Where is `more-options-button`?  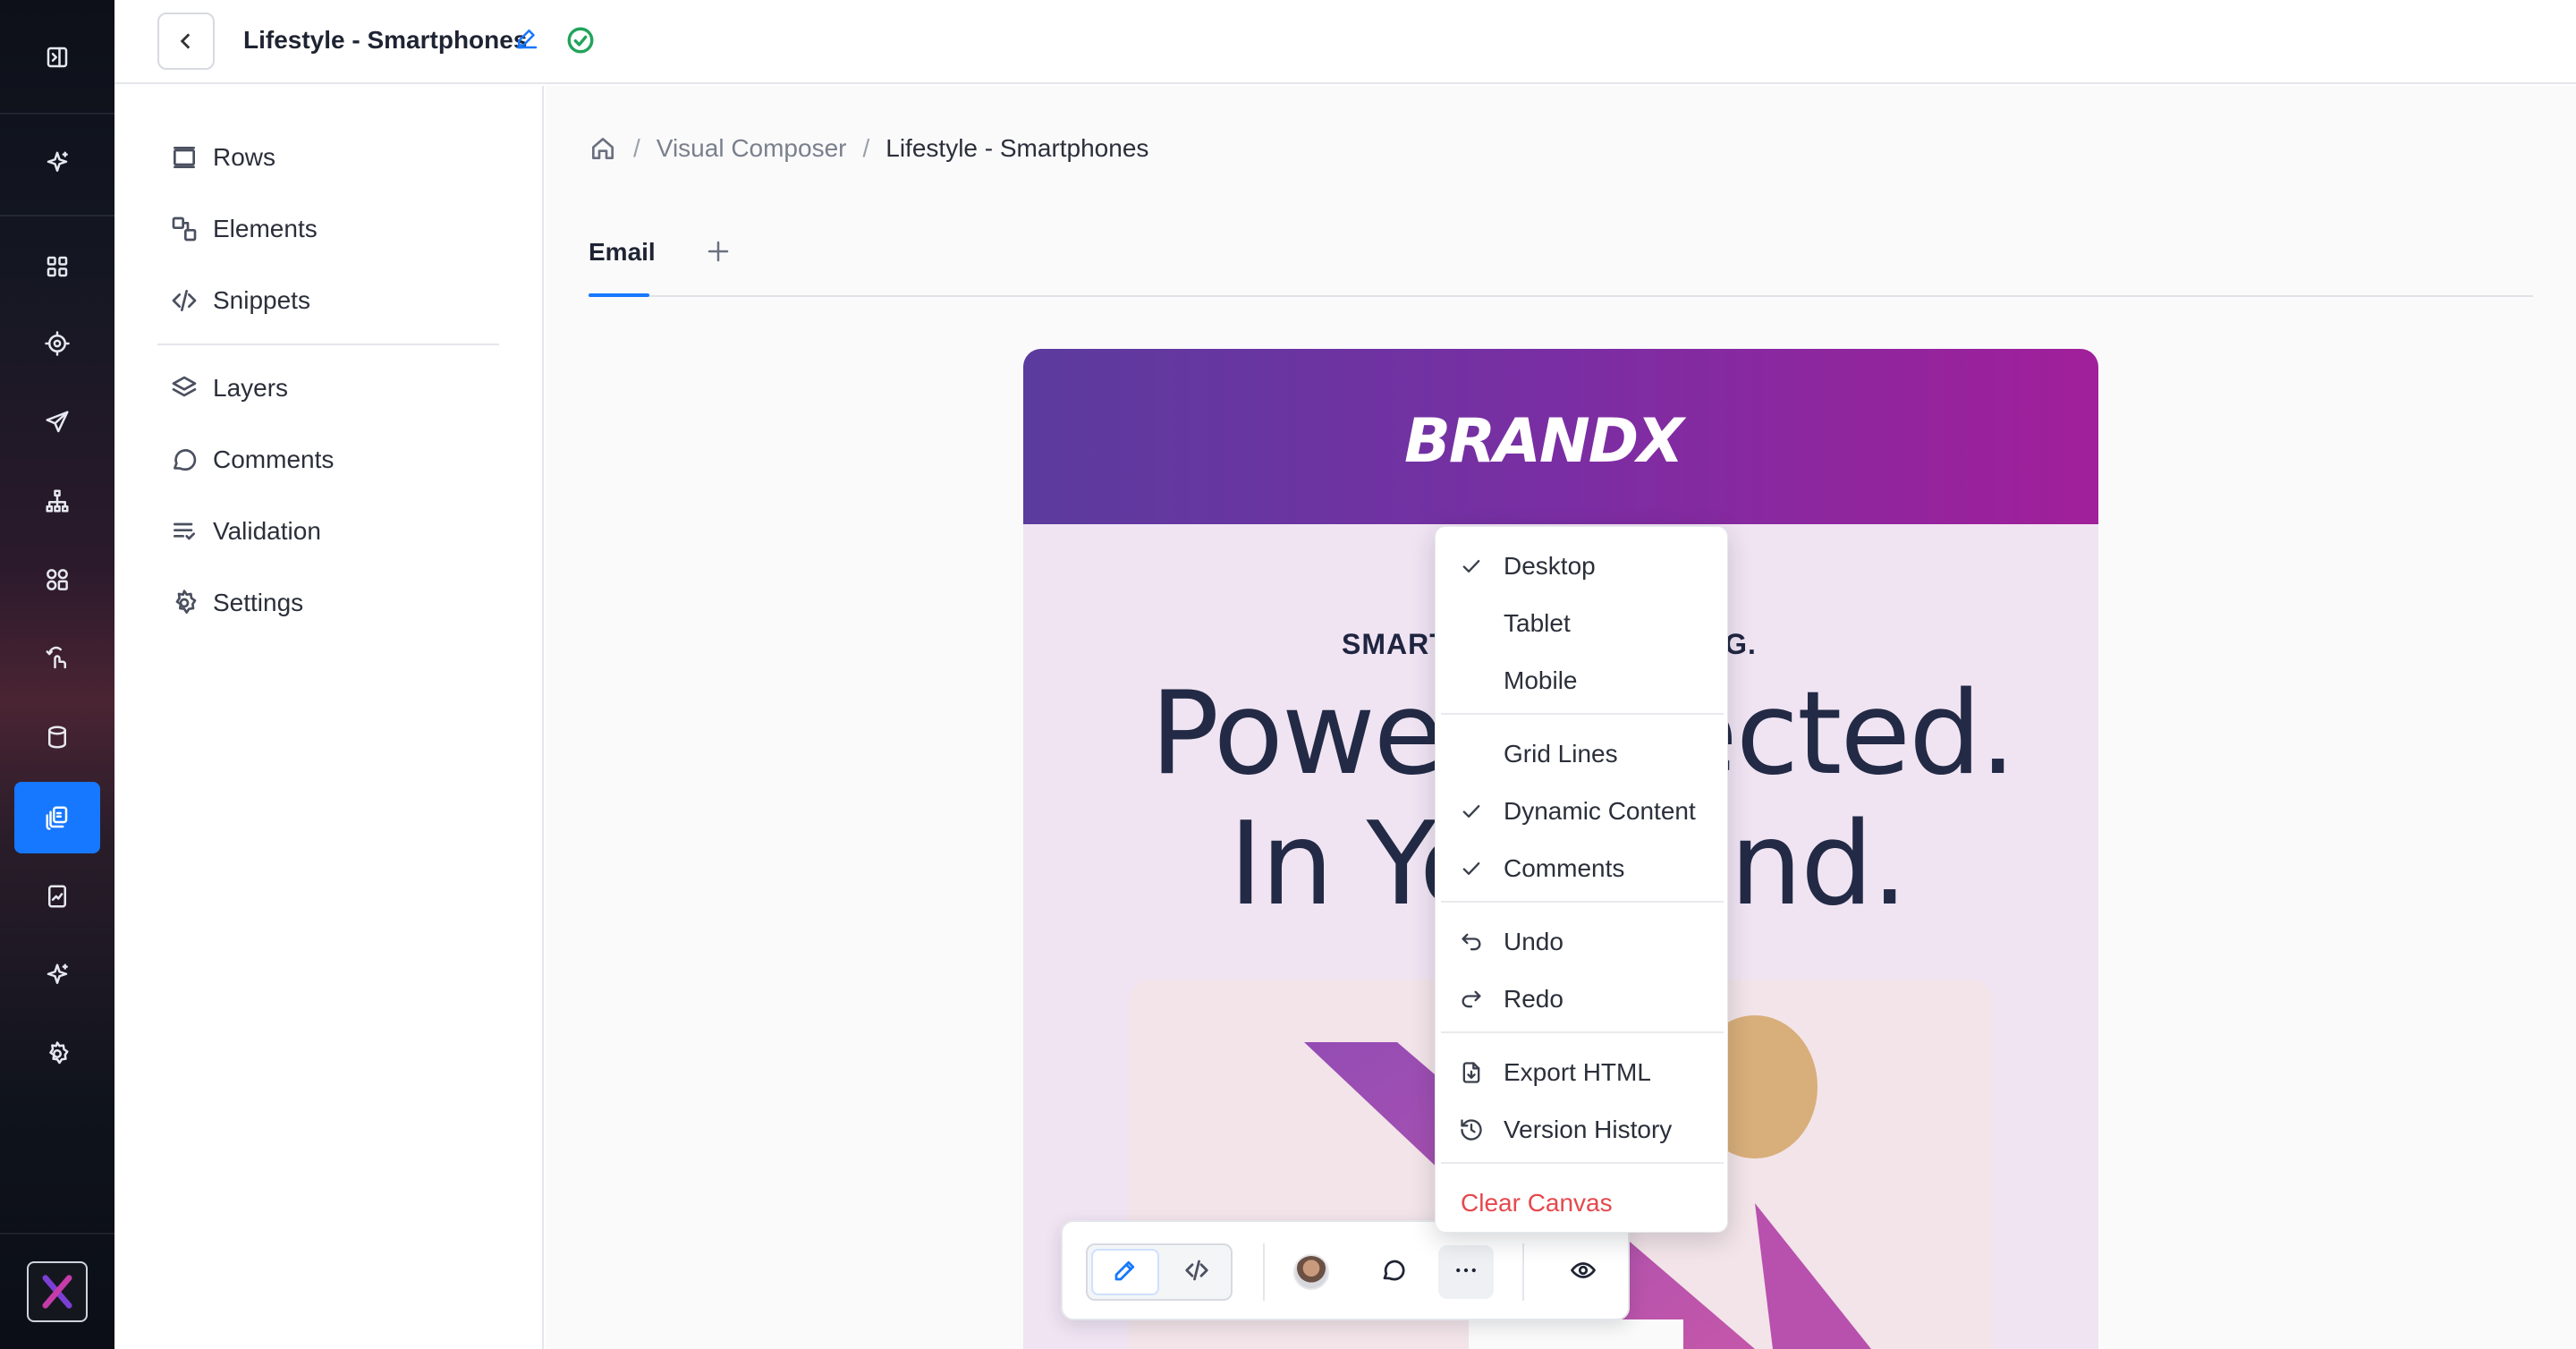 more-options-button is located at coordinates (1466, 1272).